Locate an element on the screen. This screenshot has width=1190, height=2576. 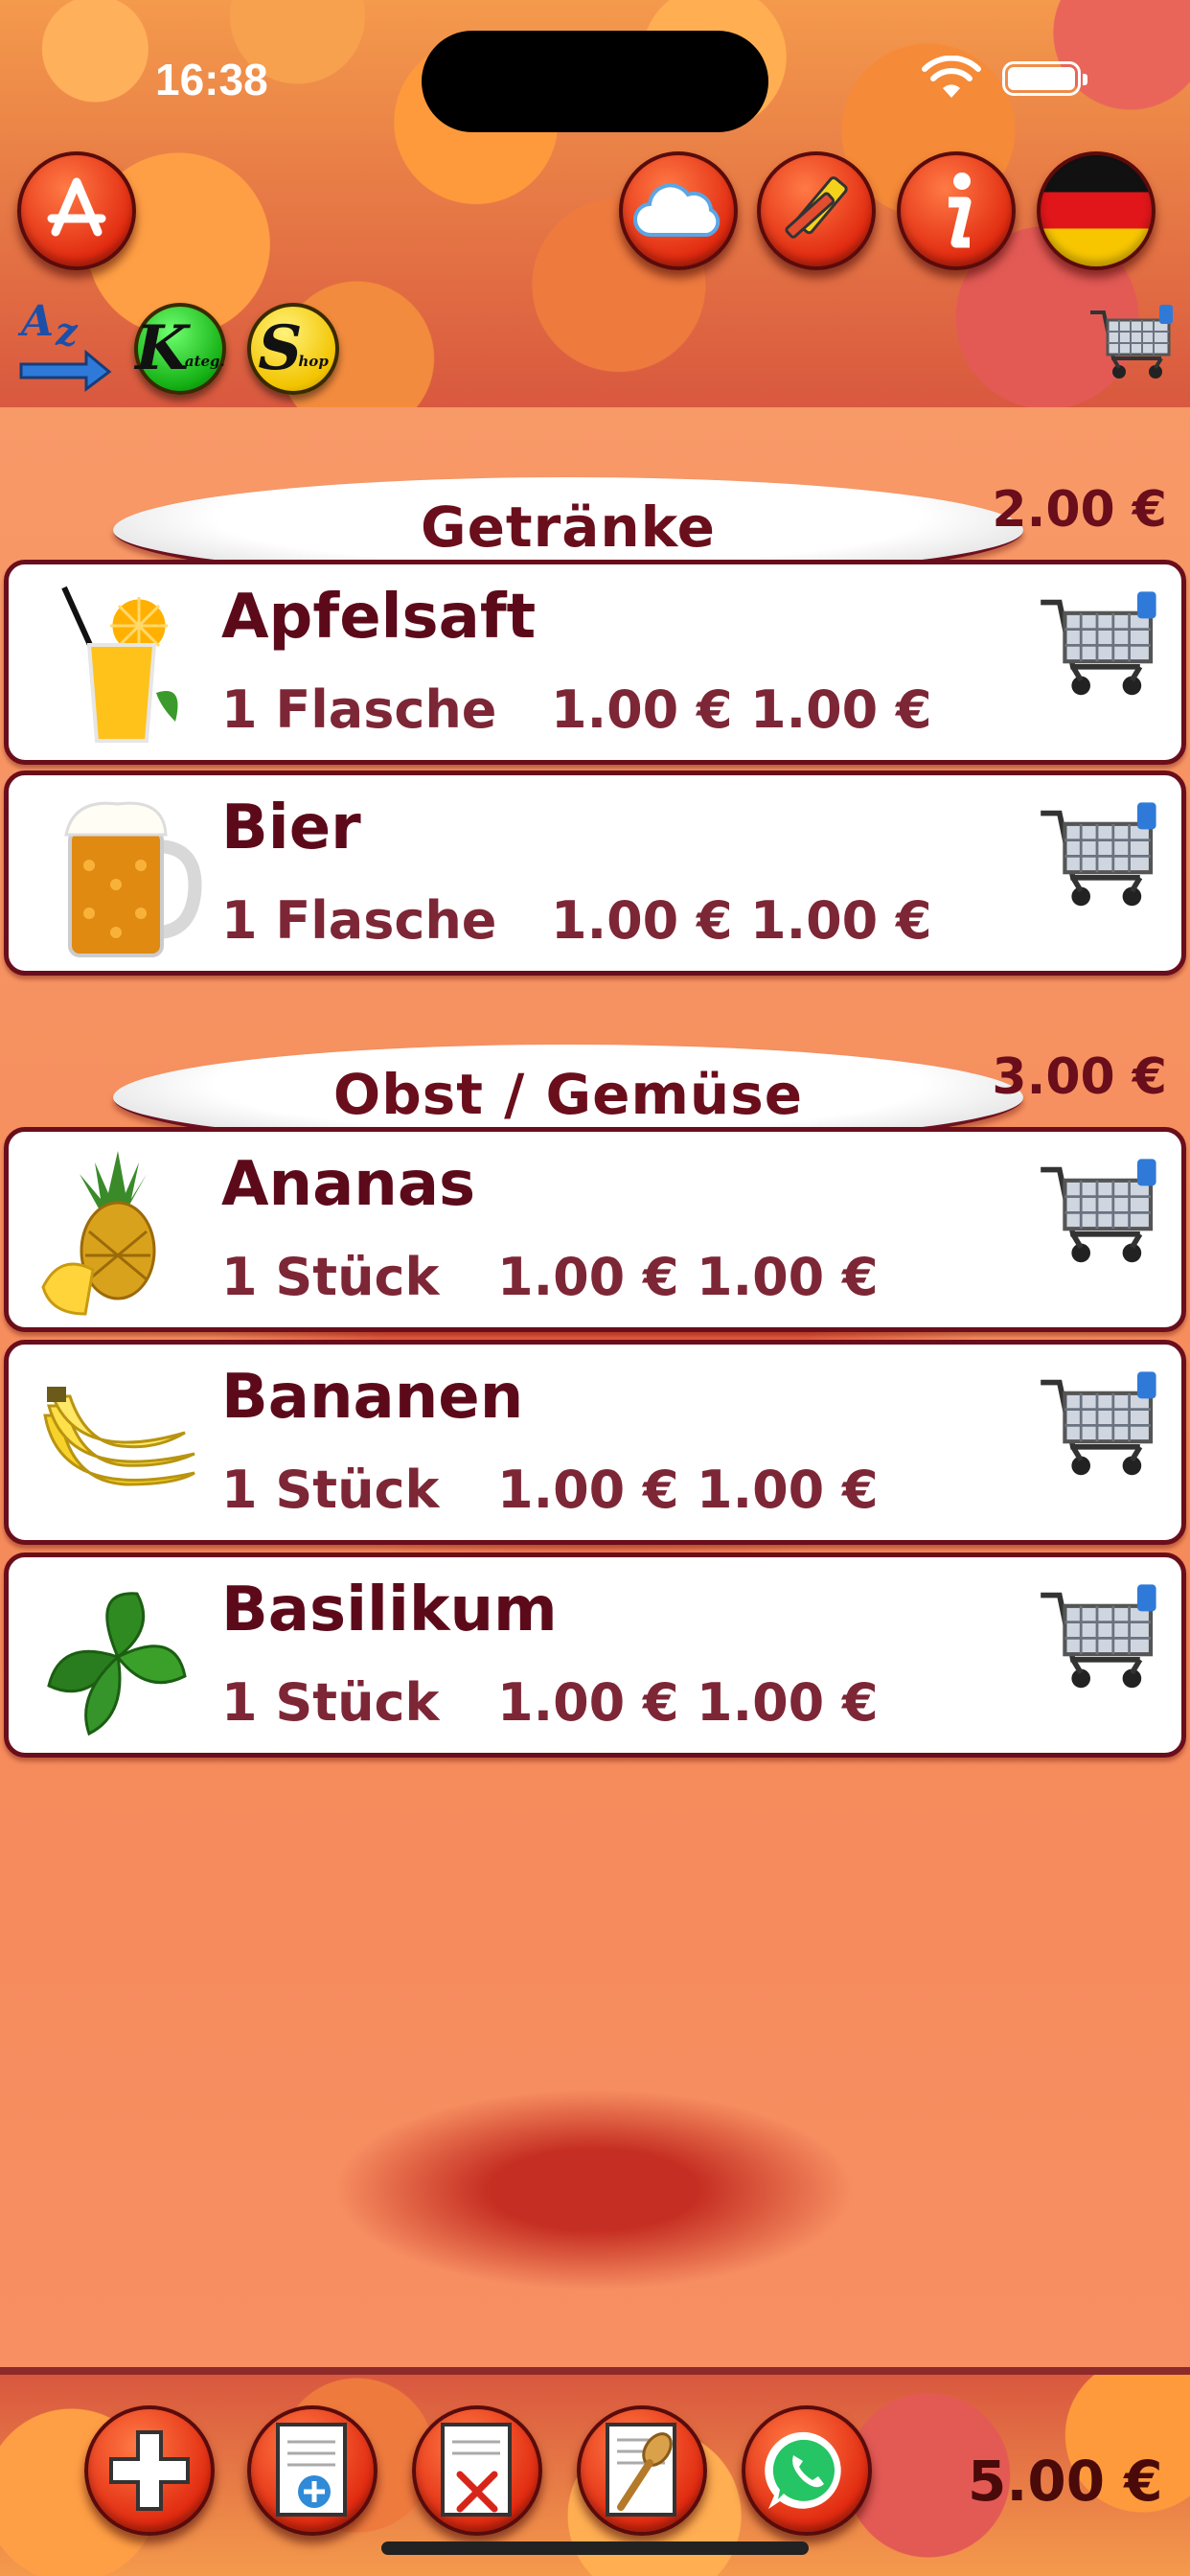
recipe-spoon-icon is located at coordinates (641, 2470).